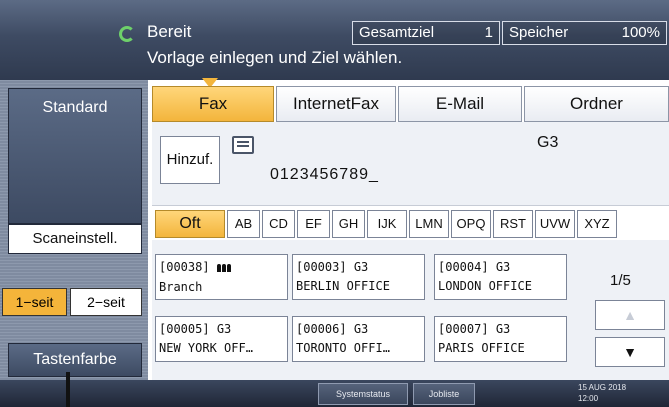  What do you see at coordinates (488, 32) in the screenshot?
I see `total-destinations-value: 1` at bounding box center [488, 32].